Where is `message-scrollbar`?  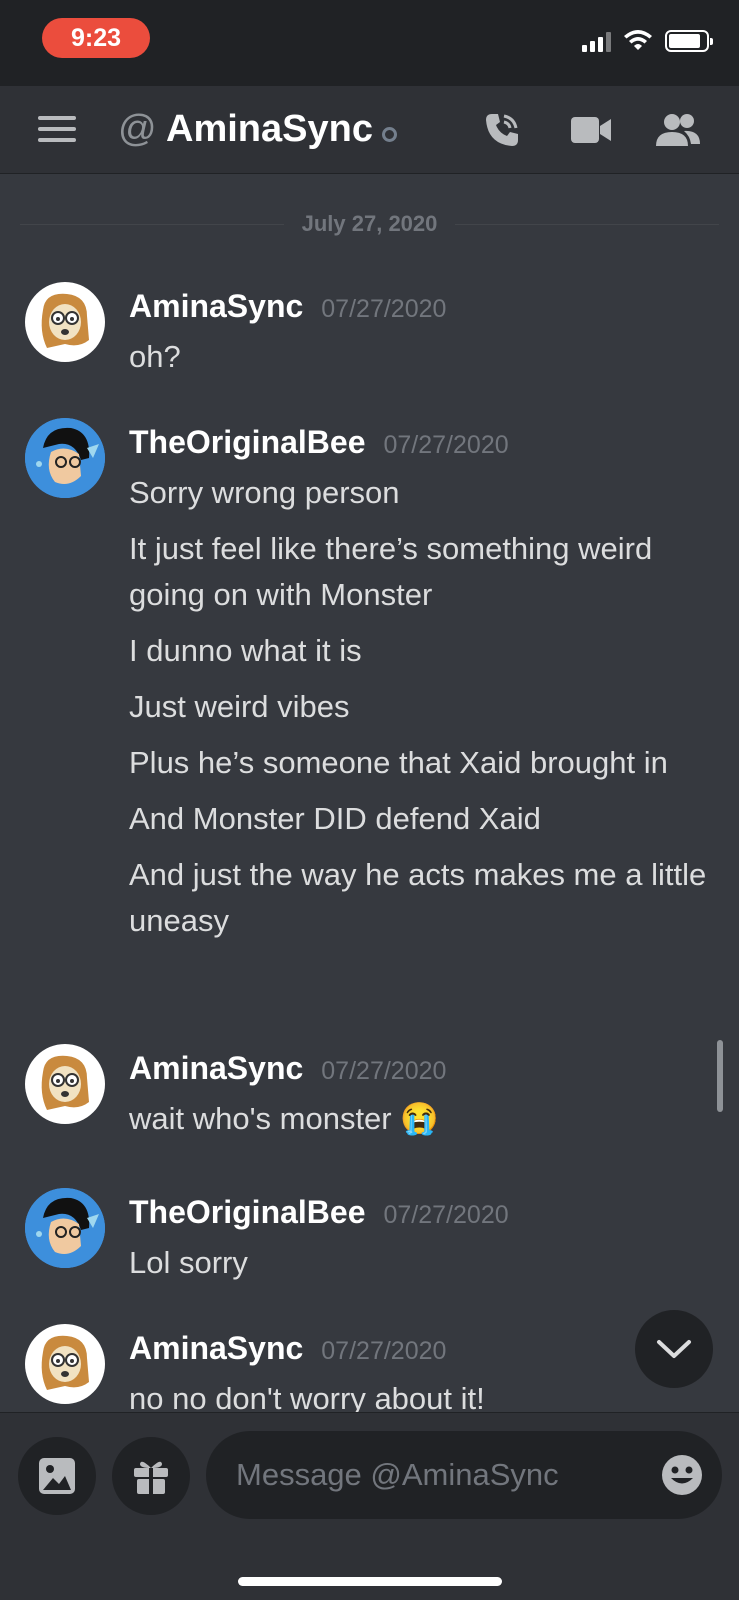 message-scrollbar is located at coordinates (720, 1076).